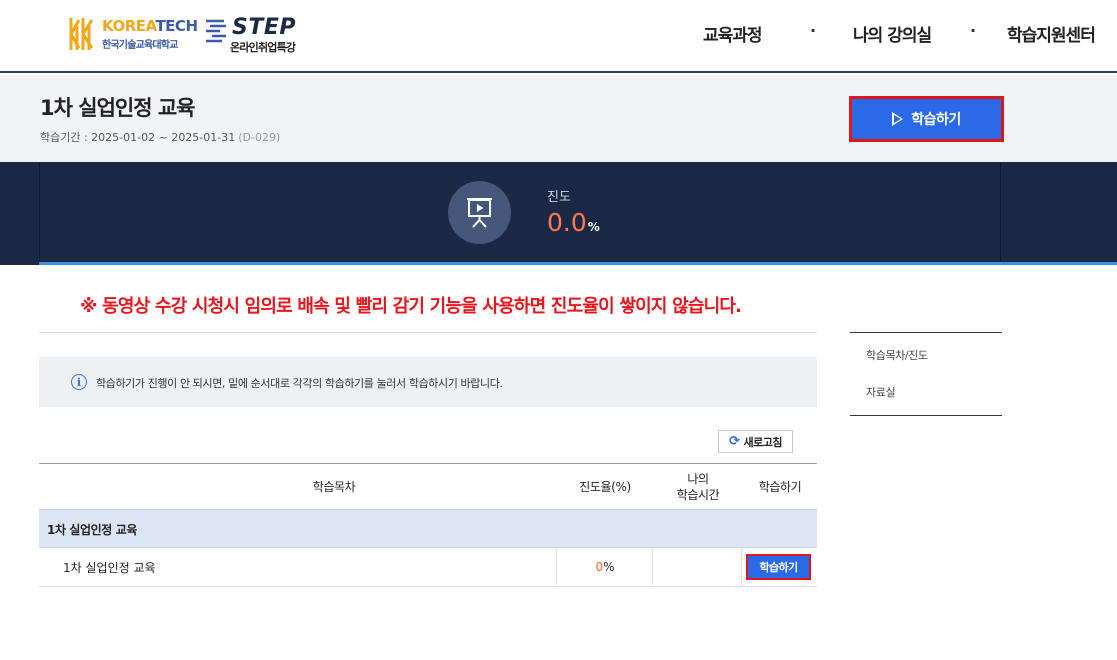 The image size is (1117, 660). I want to click on study-period: 학습기간 : 2025-01-02 ~ 2025-01-31 (D-029), so click(160, 137).